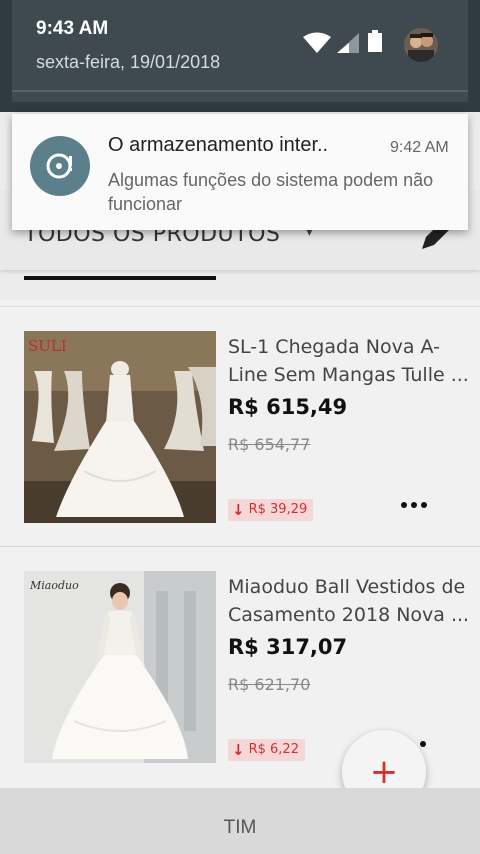 This screenshot has height=854, width=480. I want to click on shade-divider, so click(240, 91).